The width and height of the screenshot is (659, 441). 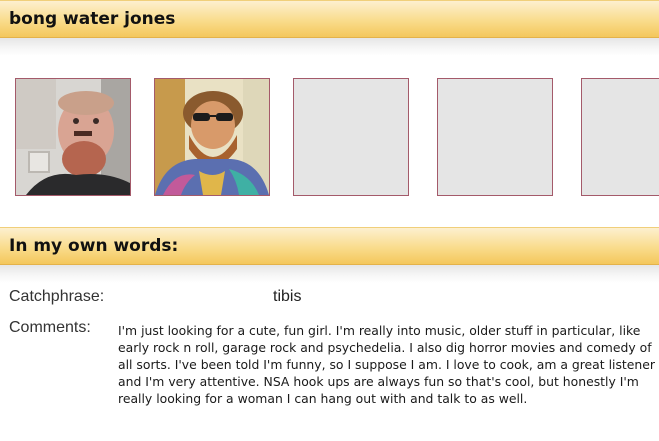 I want to click on in-my-own-words-header: In my own words:, so click(x=329, y=246).